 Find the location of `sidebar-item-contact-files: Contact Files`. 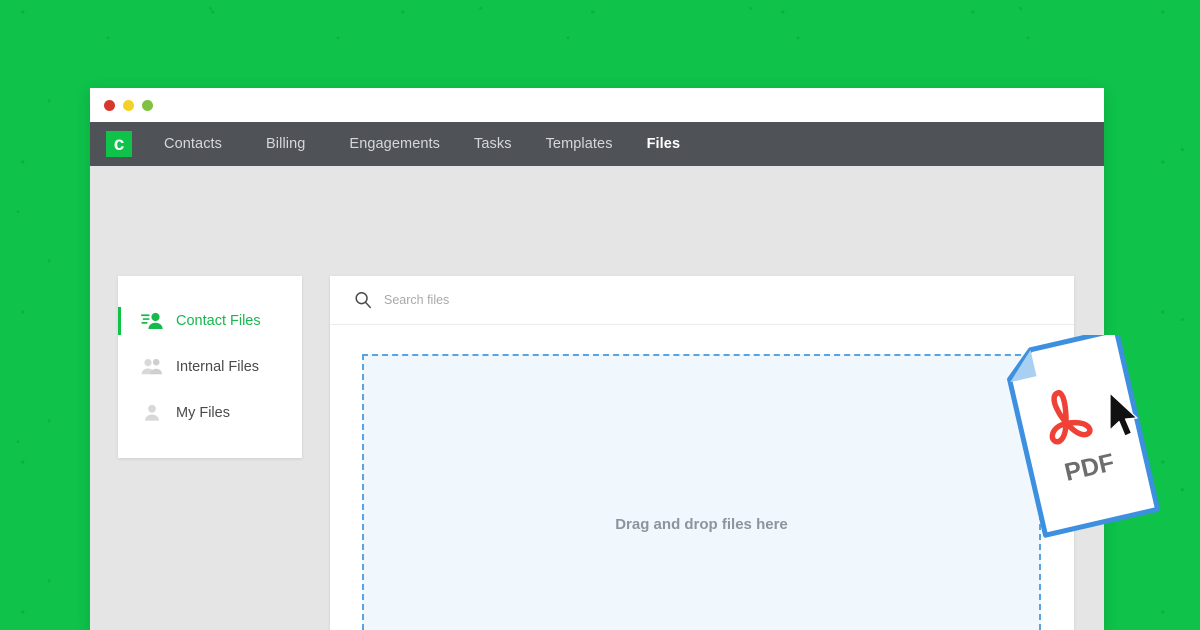

sidebar-item-contact-files: Contact Files is located at coordinates (210, 321).